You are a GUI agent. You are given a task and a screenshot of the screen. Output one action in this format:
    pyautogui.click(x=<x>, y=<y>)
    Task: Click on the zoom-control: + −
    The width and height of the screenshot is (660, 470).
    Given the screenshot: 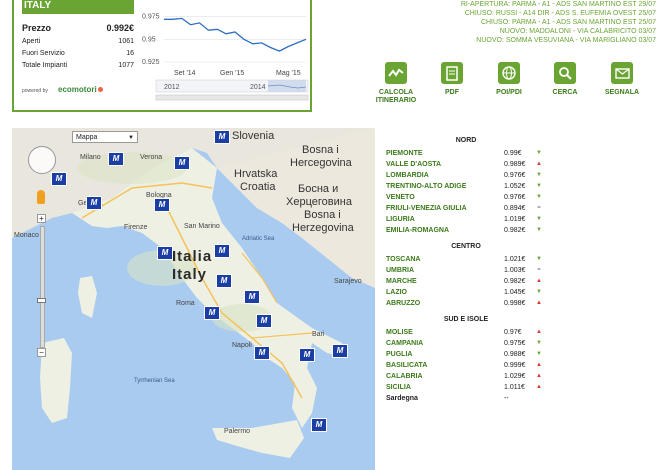 What is the action you would take?
    pyautogui.click(x=41, y=287)
    